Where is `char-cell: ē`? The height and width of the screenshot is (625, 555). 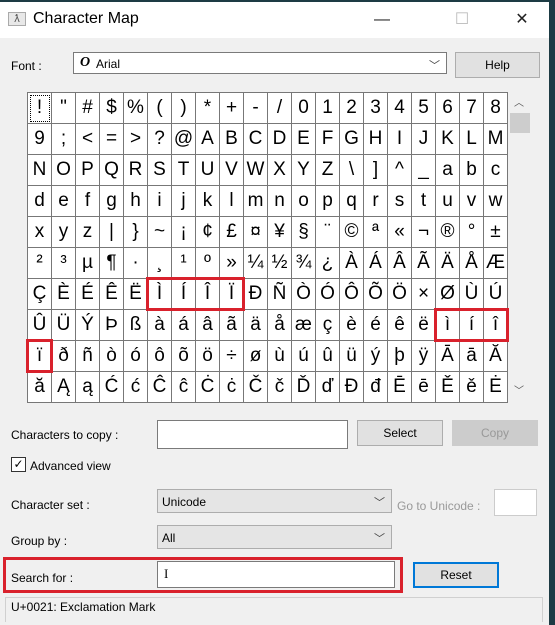 char-cell: ē is located at coordinates (424, 387).